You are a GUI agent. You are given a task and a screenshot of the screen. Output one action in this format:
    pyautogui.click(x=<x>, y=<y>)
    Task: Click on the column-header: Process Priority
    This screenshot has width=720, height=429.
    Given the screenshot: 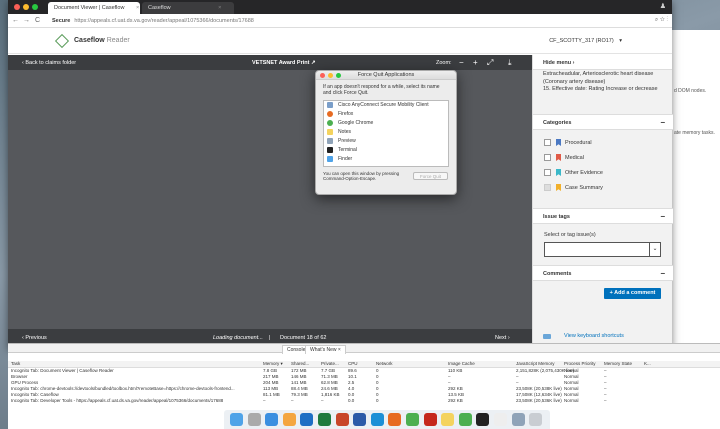 What is the action you would take?
    pyautogui.click(x=580, y=363)
    